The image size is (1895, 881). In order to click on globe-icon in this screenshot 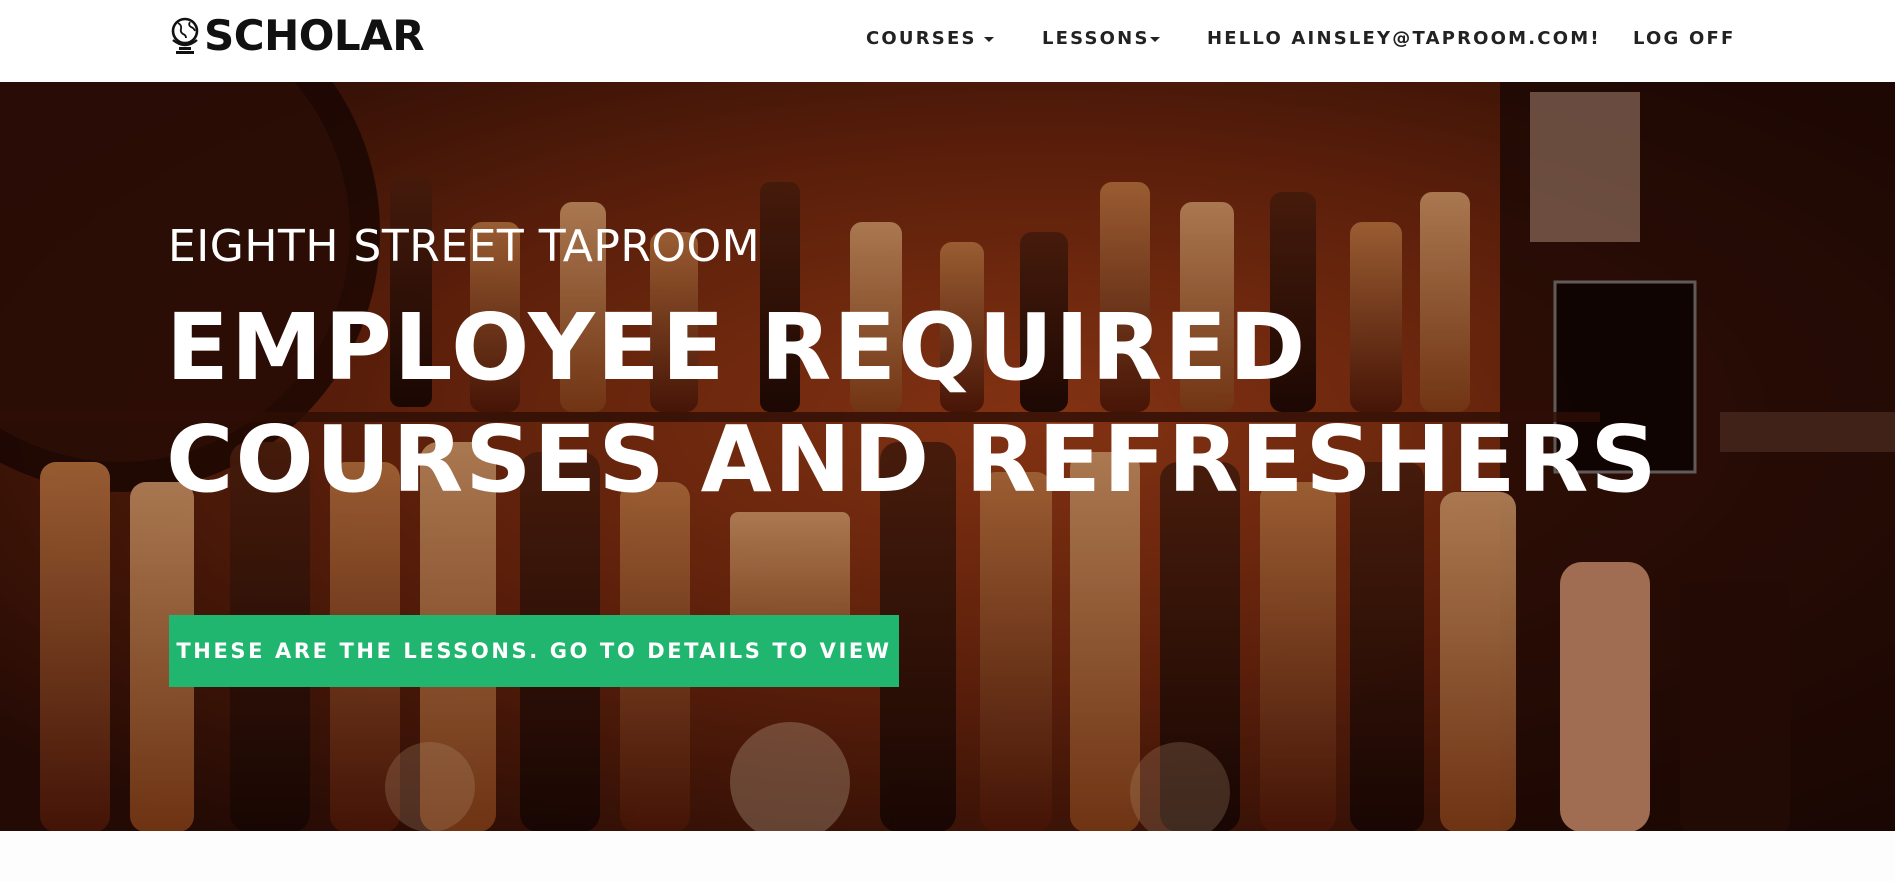, I will do `click(185, 35)`.